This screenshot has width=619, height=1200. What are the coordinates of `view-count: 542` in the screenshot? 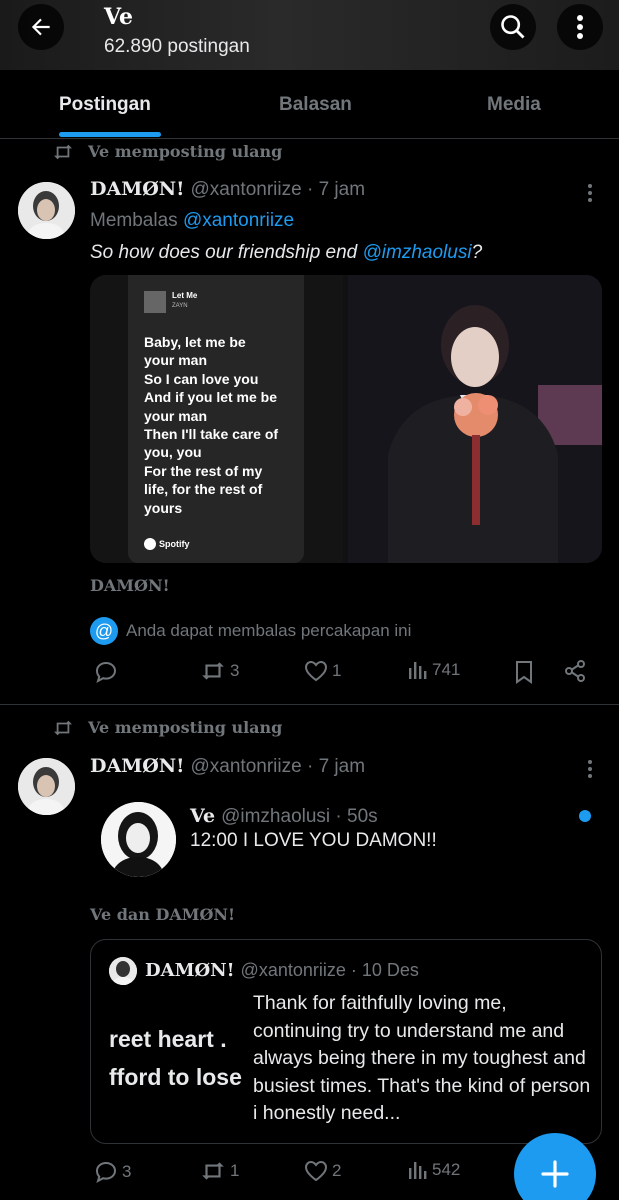 It's located at (446, 1169).